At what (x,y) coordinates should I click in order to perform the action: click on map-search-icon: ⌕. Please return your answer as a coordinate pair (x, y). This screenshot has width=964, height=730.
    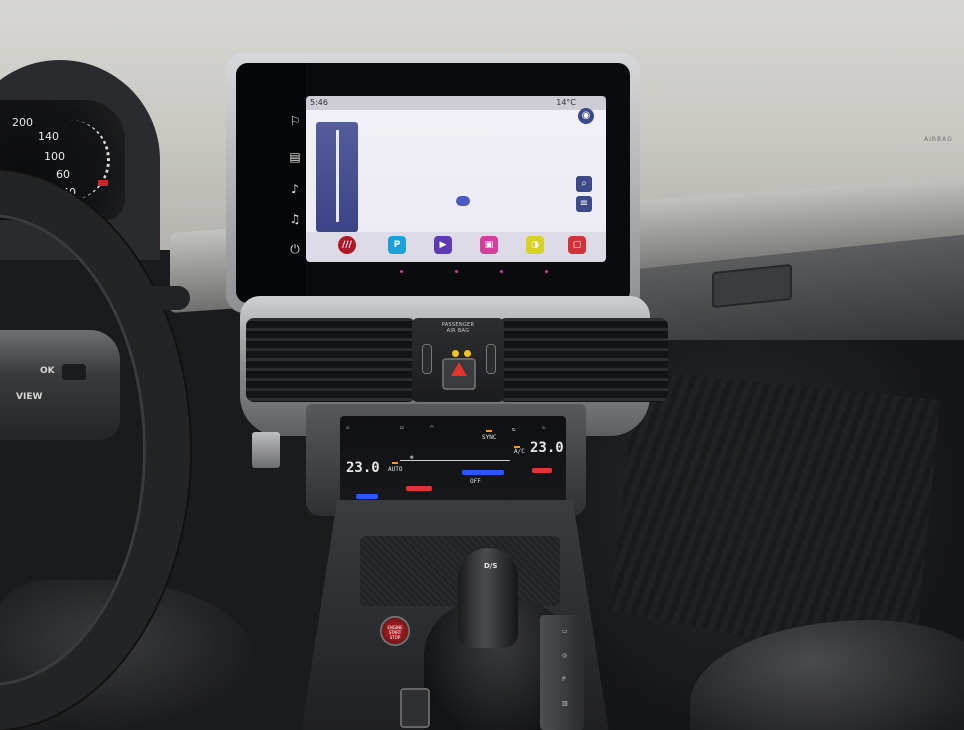
    Looking at the image, I should click on (584, 184).